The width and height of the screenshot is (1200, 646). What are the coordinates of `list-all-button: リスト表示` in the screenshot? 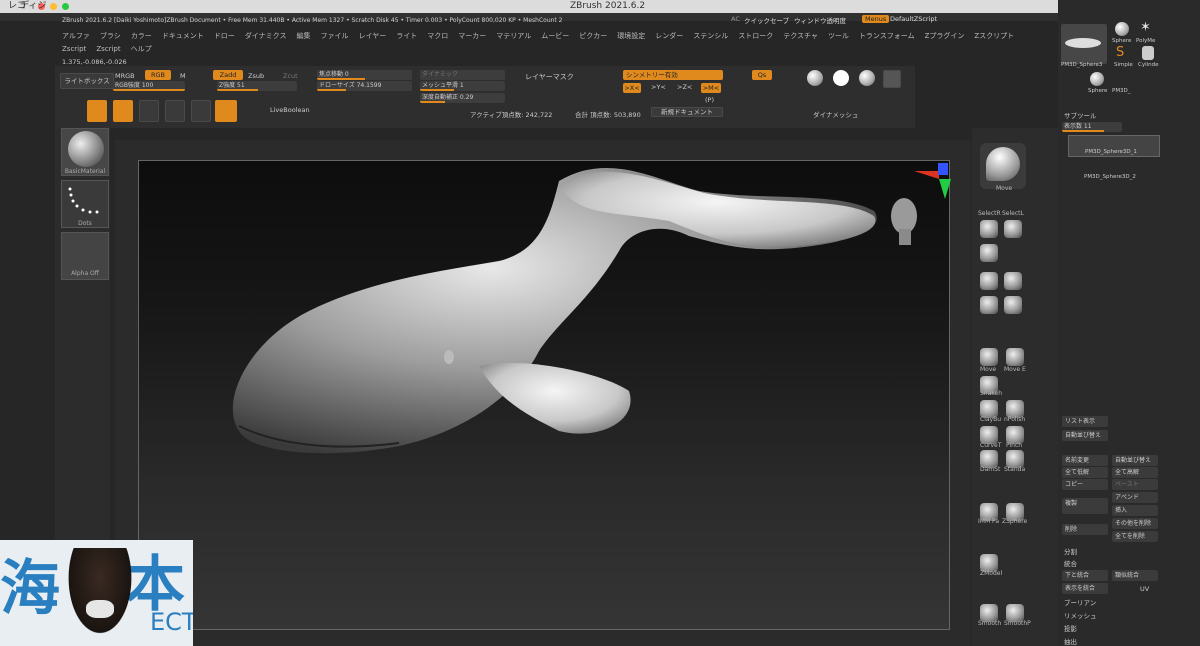 It's located at (1085, 421).